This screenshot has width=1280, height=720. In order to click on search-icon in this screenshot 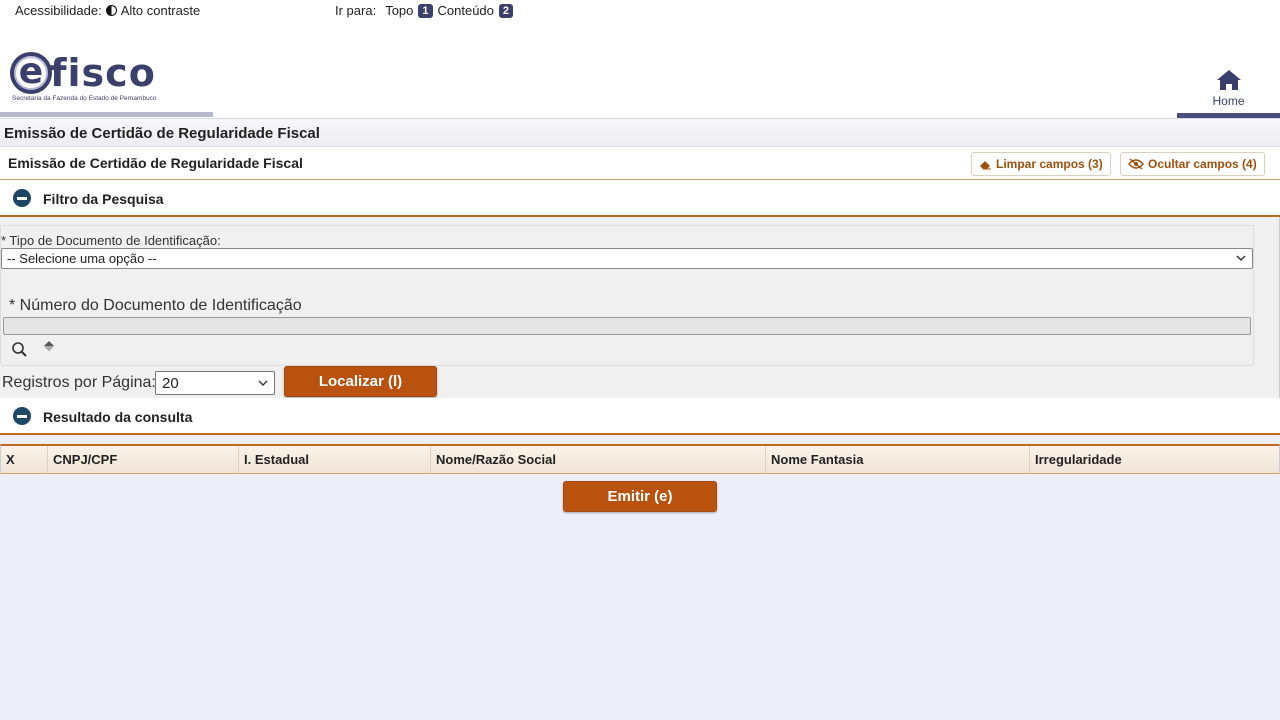, I will do `click(19, 349)`.